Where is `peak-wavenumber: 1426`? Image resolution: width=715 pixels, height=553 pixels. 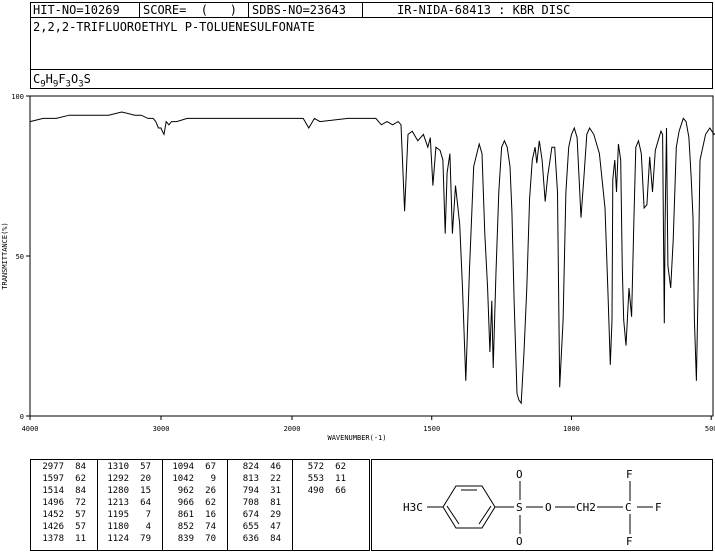
peak-wavenumber: 1426 is located at coordinates (53, 527).